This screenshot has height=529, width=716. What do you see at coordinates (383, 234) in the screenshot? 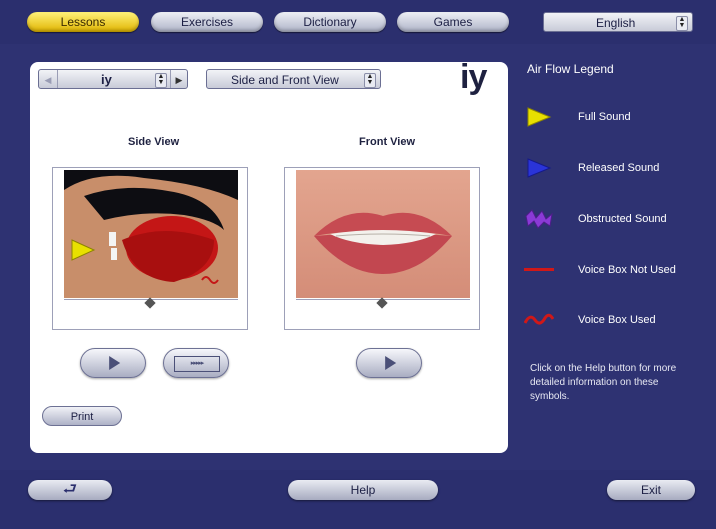
I see `front-view-image` at bounding box center [383, 234].